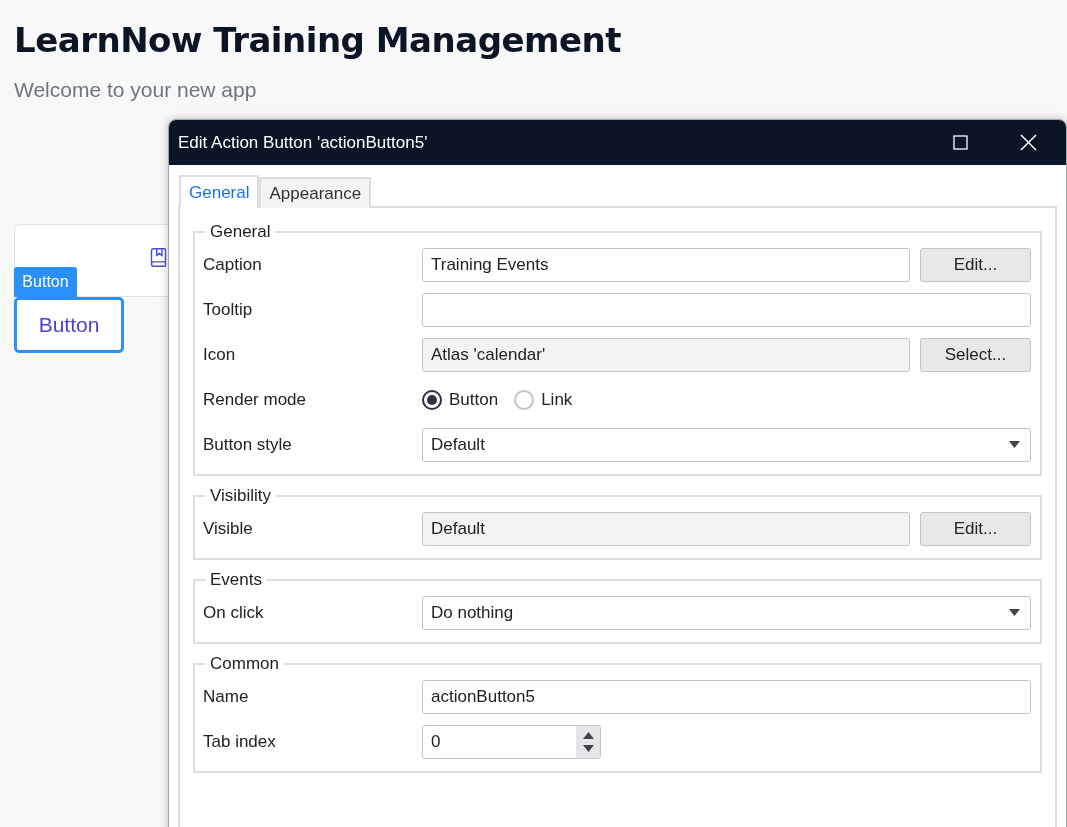 Image resolution: width=1067 pixels, height=827 pixels. What do you see at coordinates (158, 257) in the screenshot?
I see `book-icon` at bounding box center [158, 257].